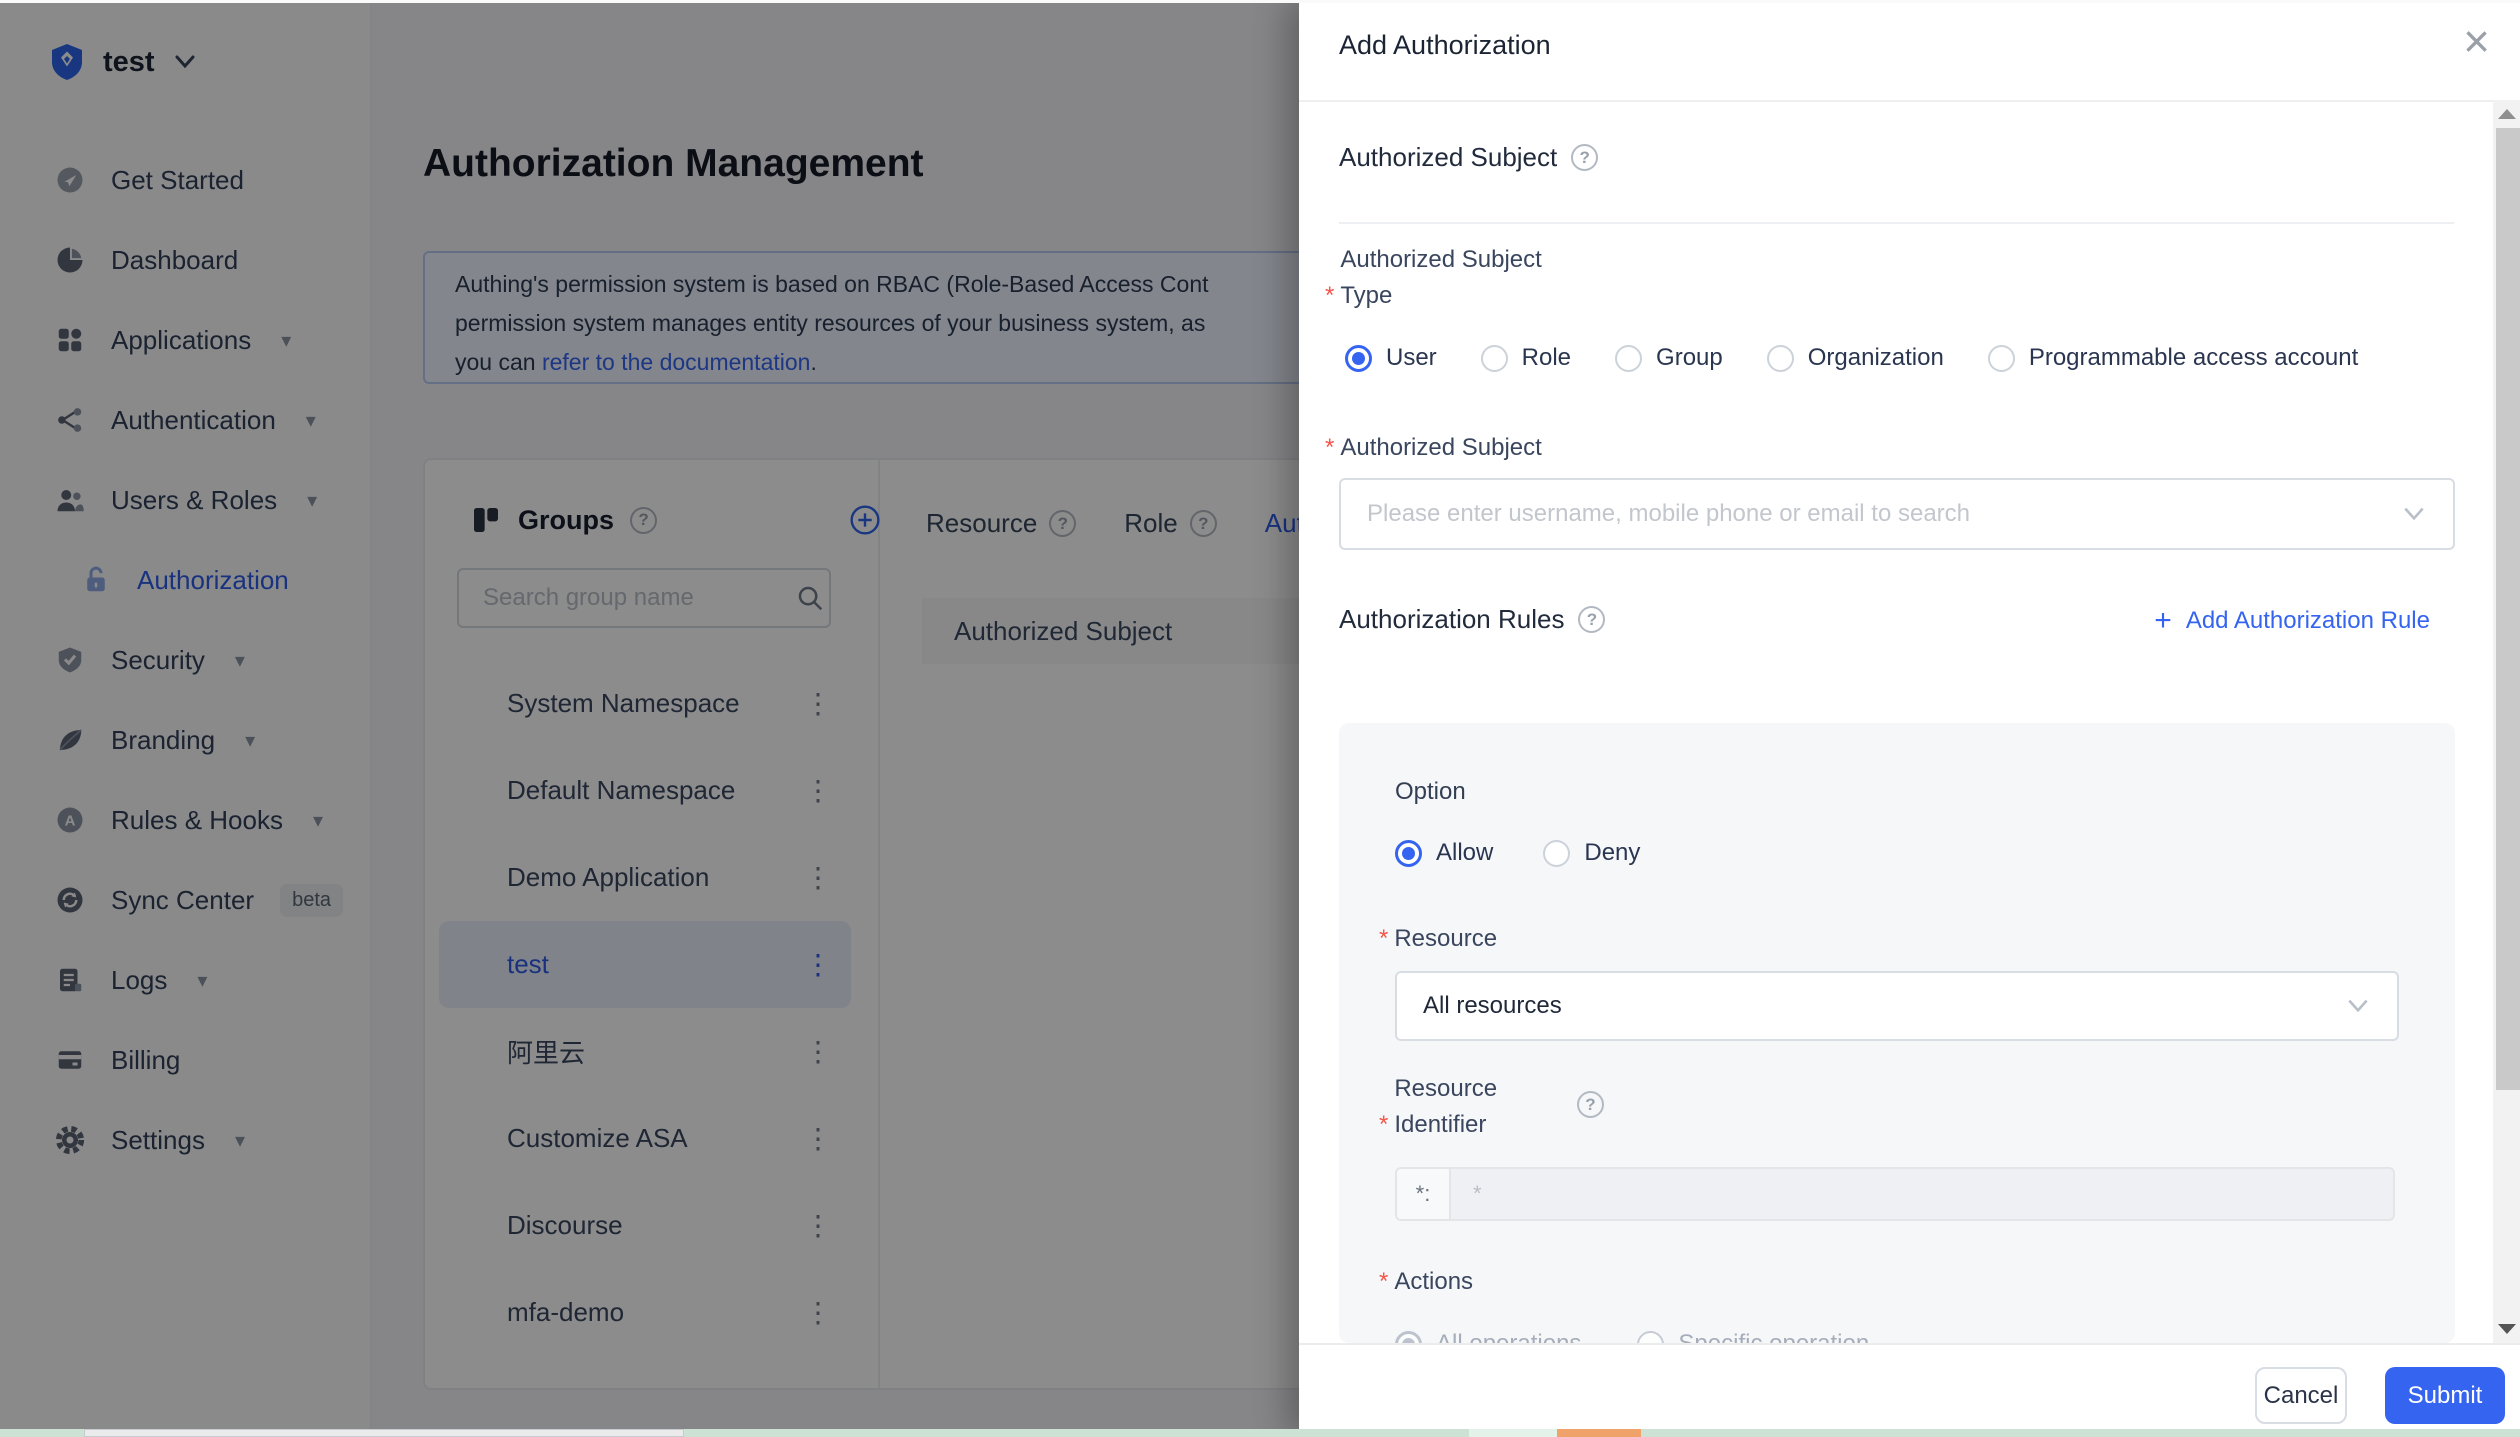  I want to click on subject-field-label: * Authorized Subject, so click(1433, 448).